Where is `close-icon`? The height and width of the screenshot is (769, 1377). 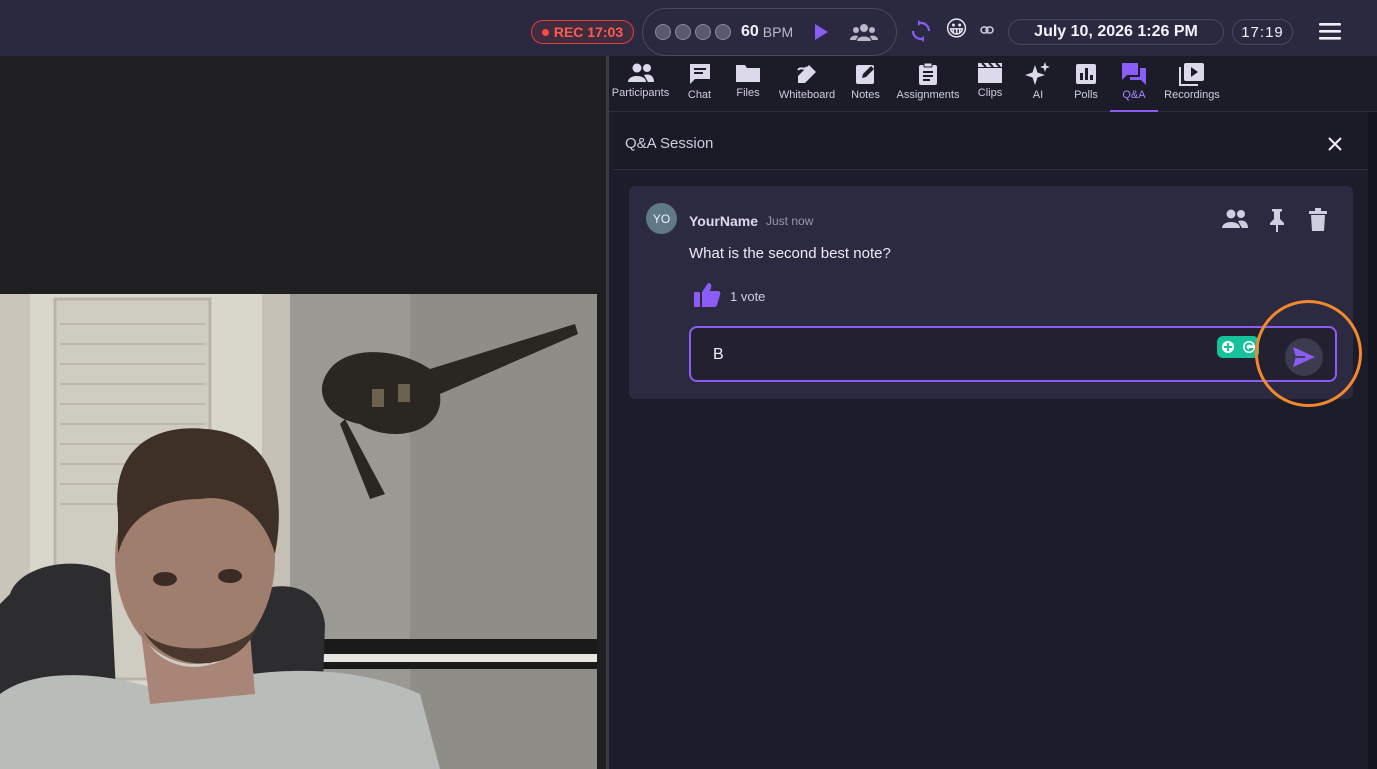
close-icon is located at coordinates (1335, 144).